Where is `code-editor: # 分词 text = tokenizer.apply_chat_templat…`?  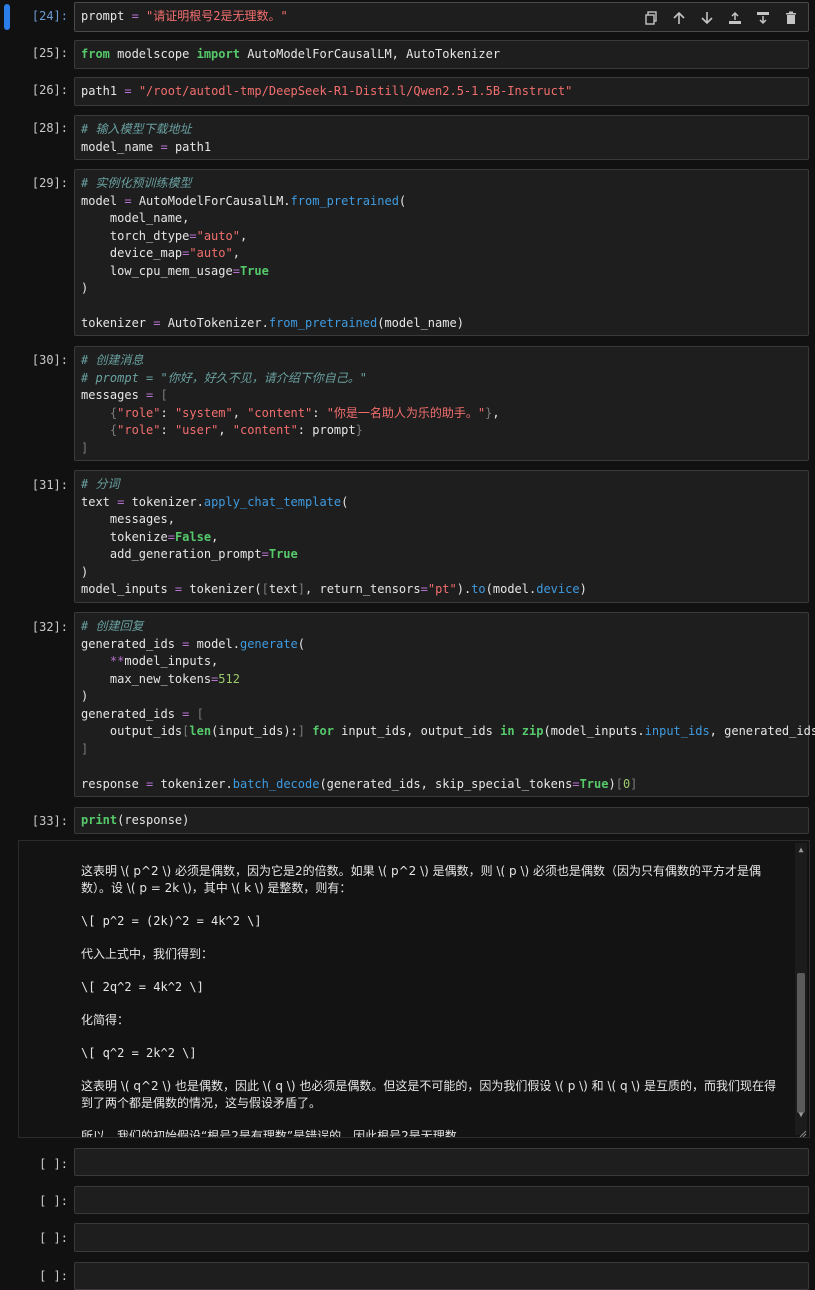 code-editor: # 分词 text = tokenizer.apply_chat_templat… is located at coordinates (441, 536).